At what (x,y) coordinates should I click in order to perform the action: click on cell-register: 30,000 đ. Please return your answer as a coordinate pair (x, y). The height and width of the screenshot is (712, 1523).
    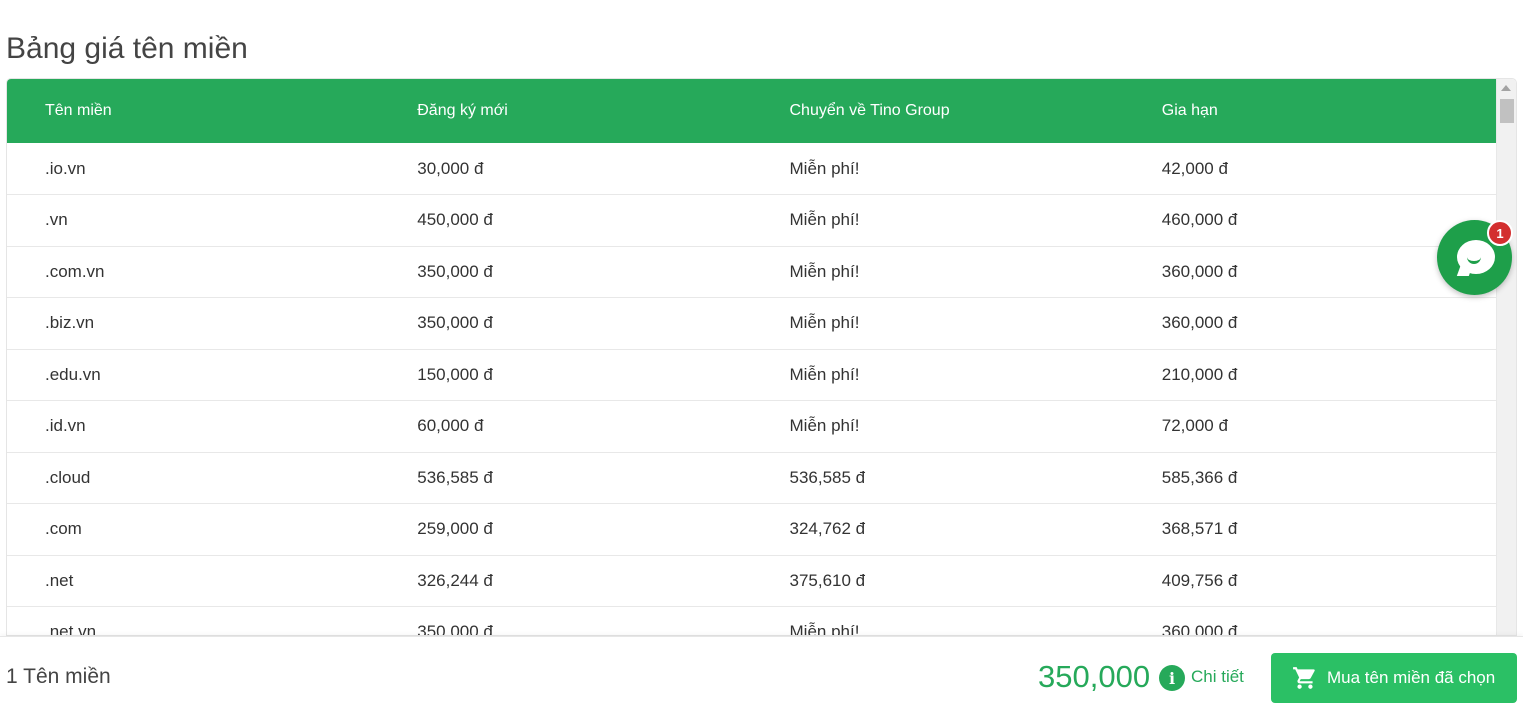
    Looking at the image, I should click on (450, 168).